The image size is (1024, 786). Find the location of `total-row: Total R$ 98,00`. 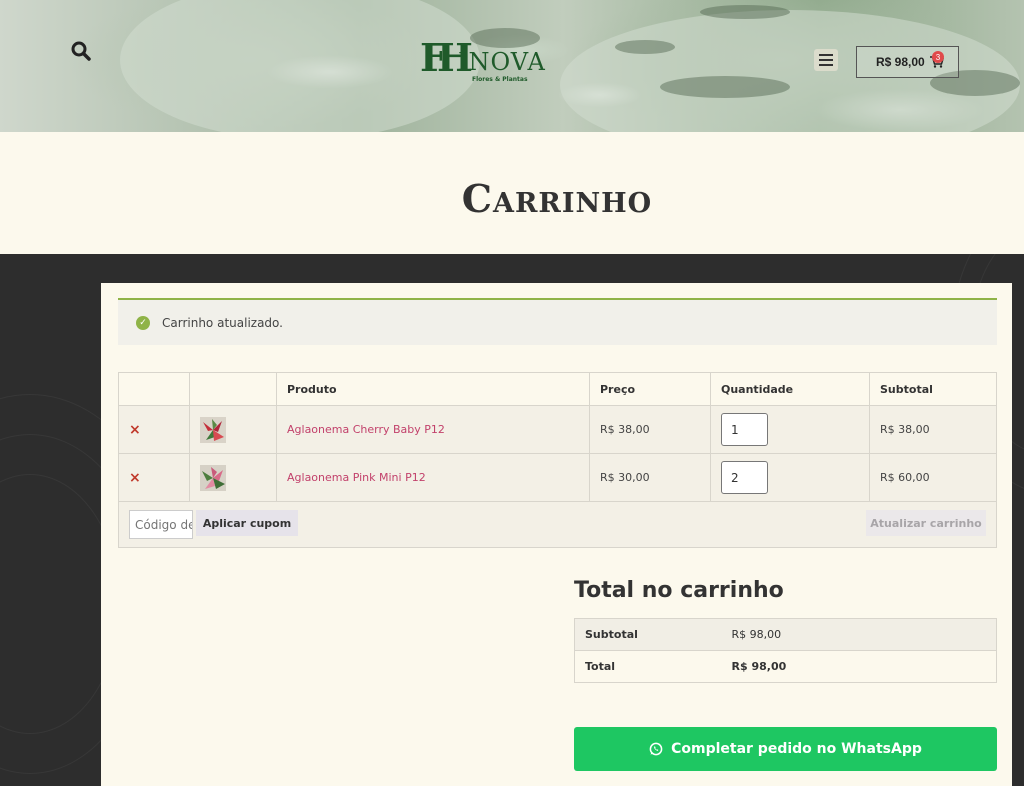

total-row: Total R$ 98,00 is located at coordinates (785, 666).